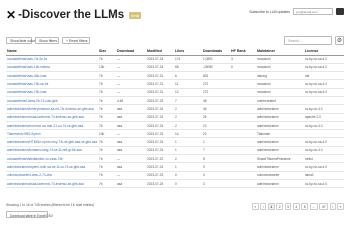 Image resolution: width=350 pixels, height=240 pixels. I want to click on column-header: HF Rank, so click(243, 51).